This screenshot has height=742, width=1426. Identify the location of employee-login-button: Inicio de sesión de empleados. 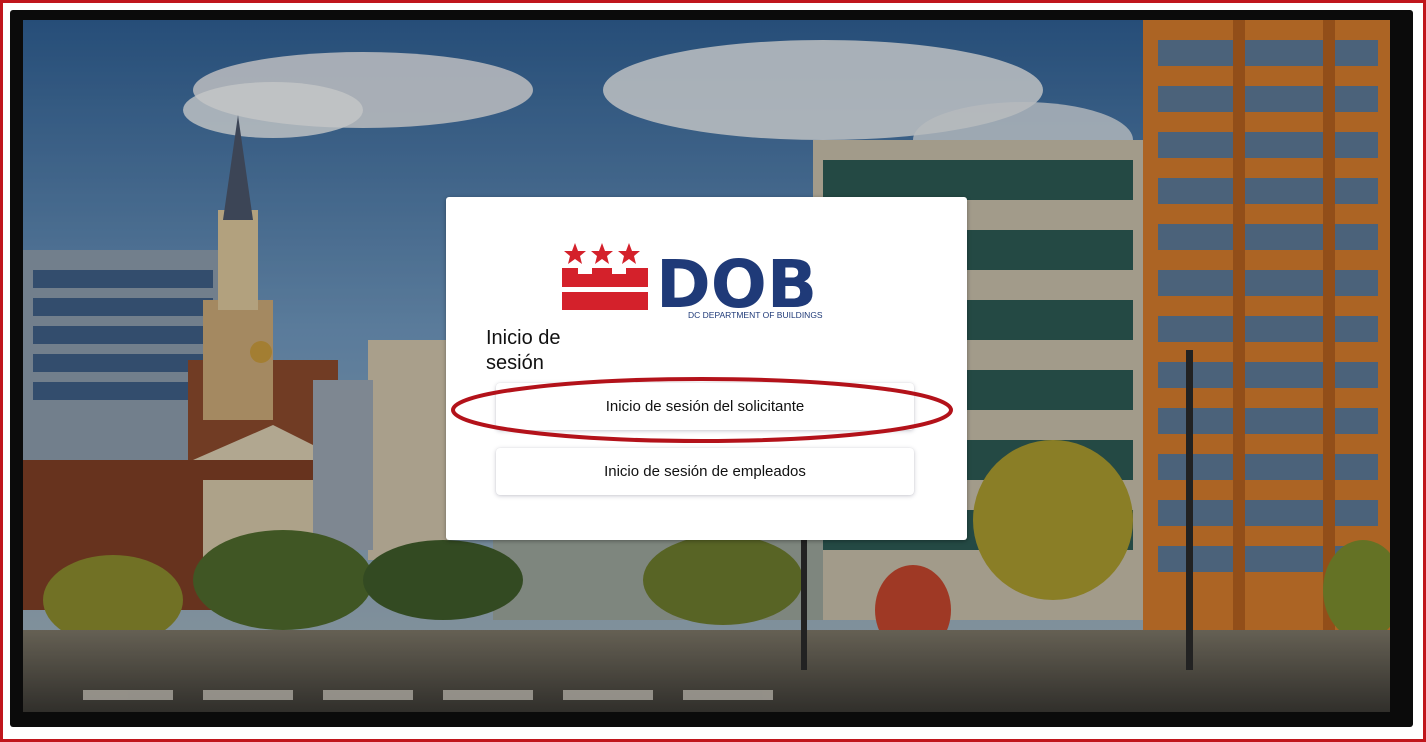
(705, 471).